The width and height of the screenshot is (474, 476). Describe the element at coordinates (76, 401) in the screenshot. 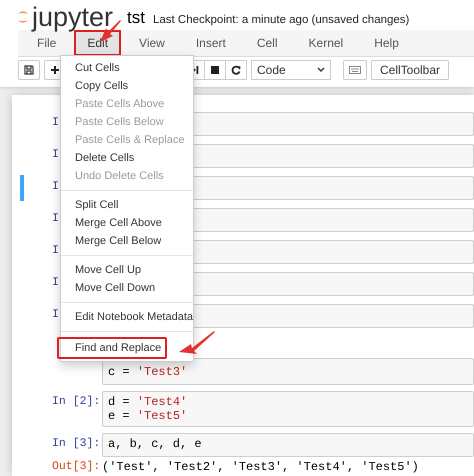

I see `input-prompt: In [2]:` at that location.